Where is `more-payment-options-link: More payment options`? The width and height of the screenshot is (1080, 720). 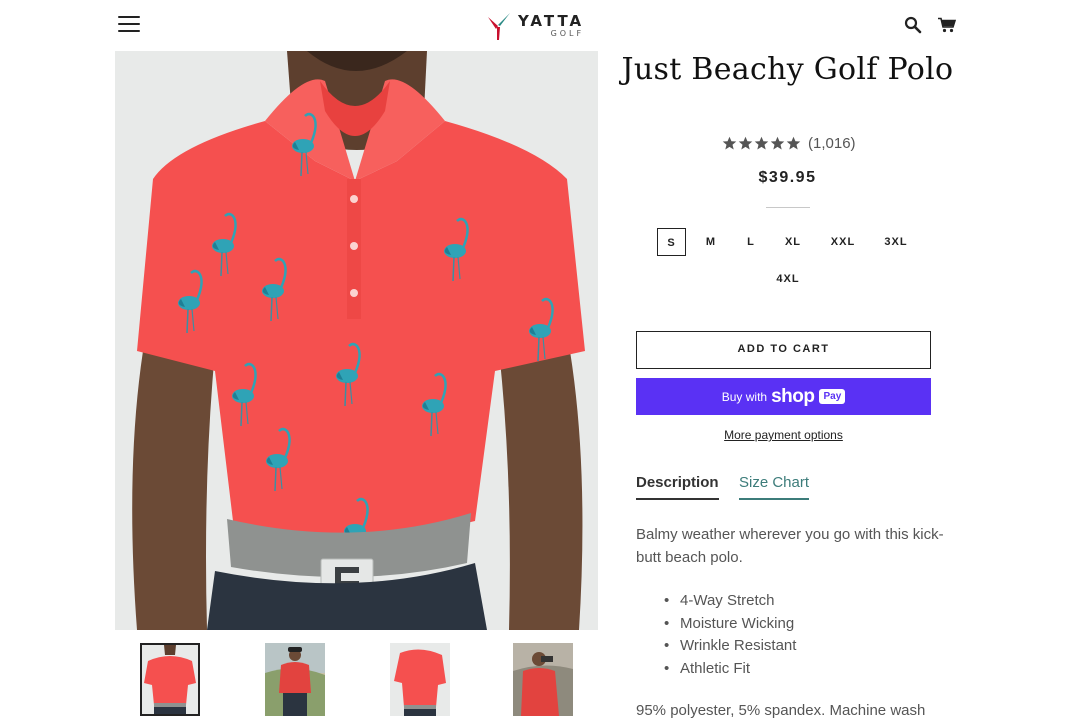 more-payment-options-link: More payment options is located at coordinates (783, 435).